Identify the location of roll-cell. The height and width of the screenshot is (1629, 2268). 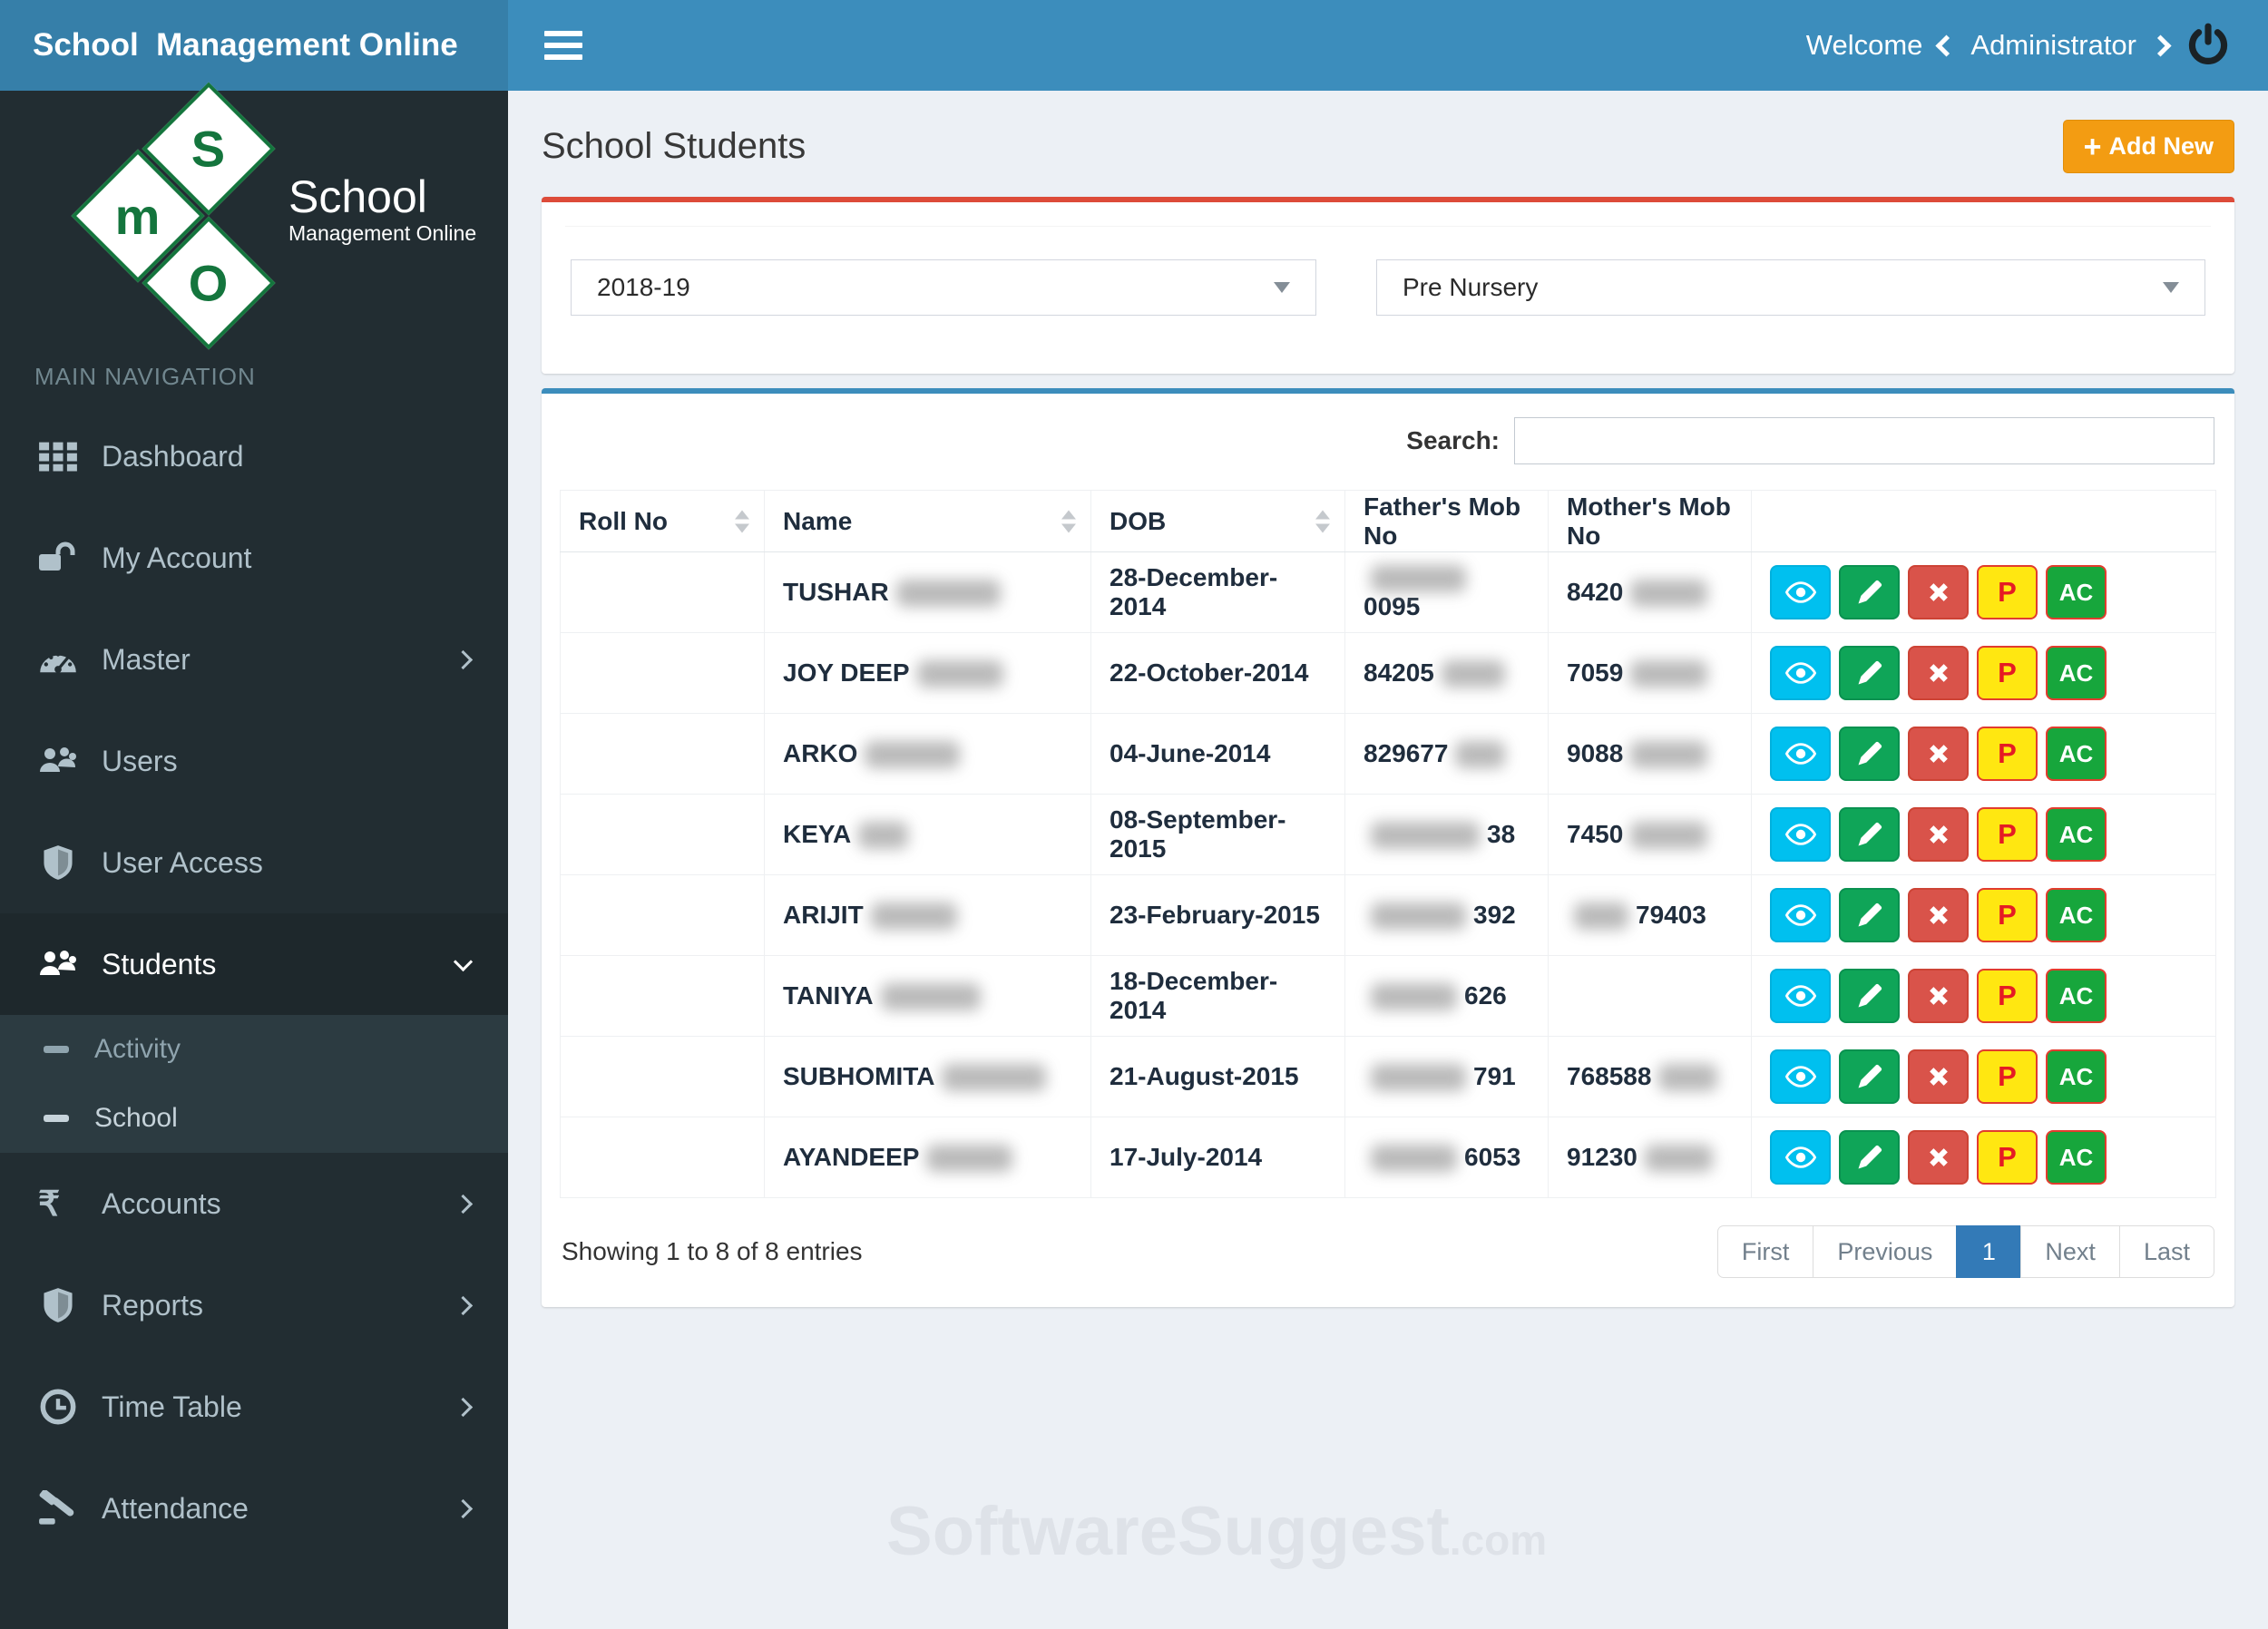
(662, 1076).